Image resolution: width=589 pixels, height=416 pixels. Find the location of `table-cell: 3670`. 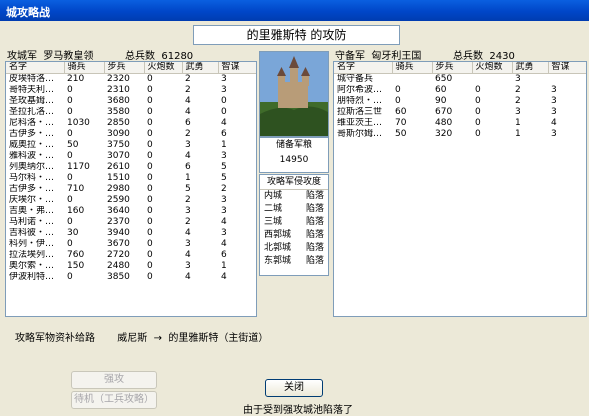

table-cell: 3670 is located at coordinates (118, 244).